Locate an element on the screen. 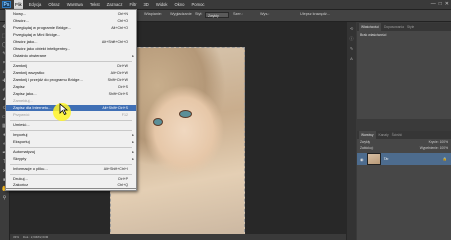 This screenshot has height=240, width=451. info-icon: ⓘ is located at coordinates (351, 38).